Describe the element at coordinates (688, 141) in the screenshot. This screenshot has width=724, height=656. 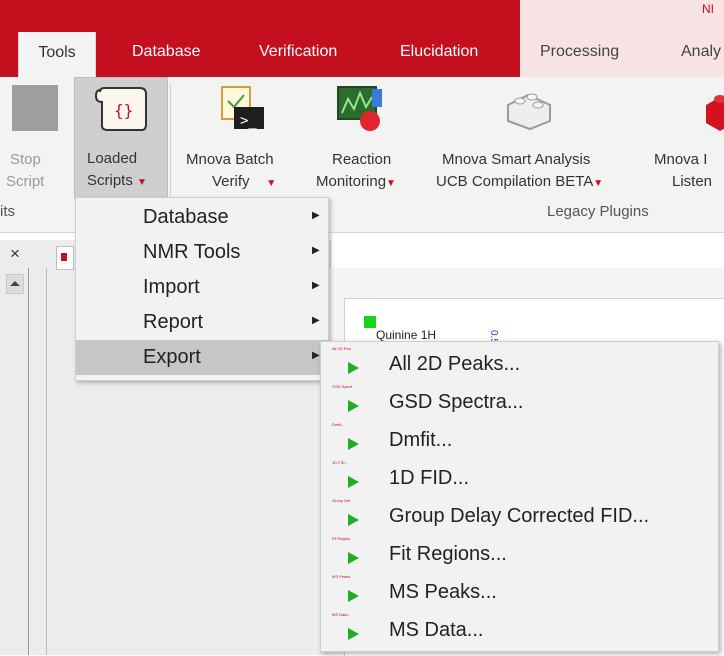
I see `mnova-listener-button: Mnova I Listen` at that location.